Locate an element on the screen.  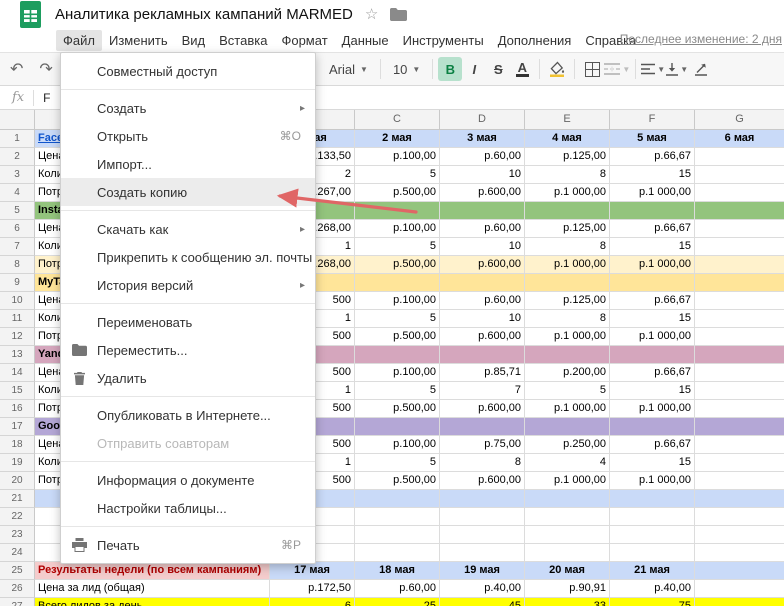
cell-F9 is located at coordinates (652, 283).